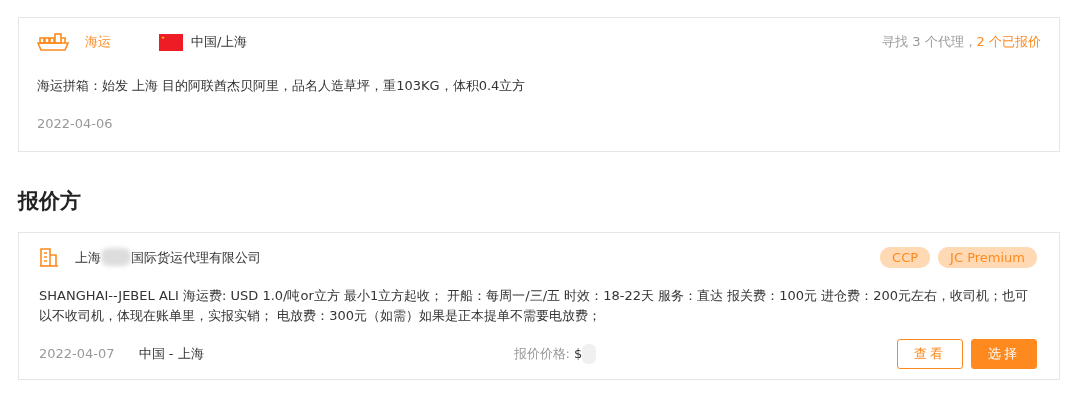 The height and width of the screenshot is (401, 1080). Describe the element at coordinates (98, 42) in the screenshot. I see `transport-mode: 海运` at that location.